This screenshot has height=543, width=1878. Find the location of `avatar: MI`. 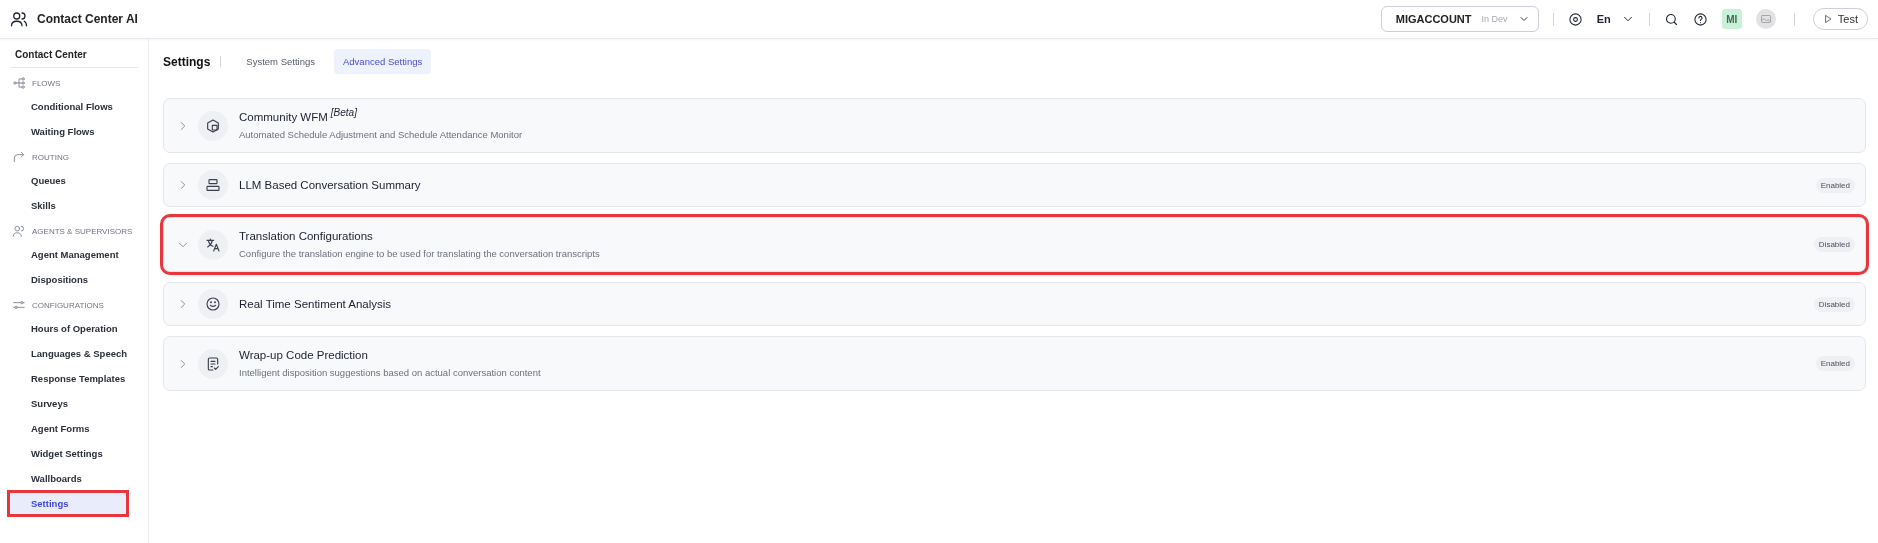

avatar: MI is located at coordinates (1731, 19).